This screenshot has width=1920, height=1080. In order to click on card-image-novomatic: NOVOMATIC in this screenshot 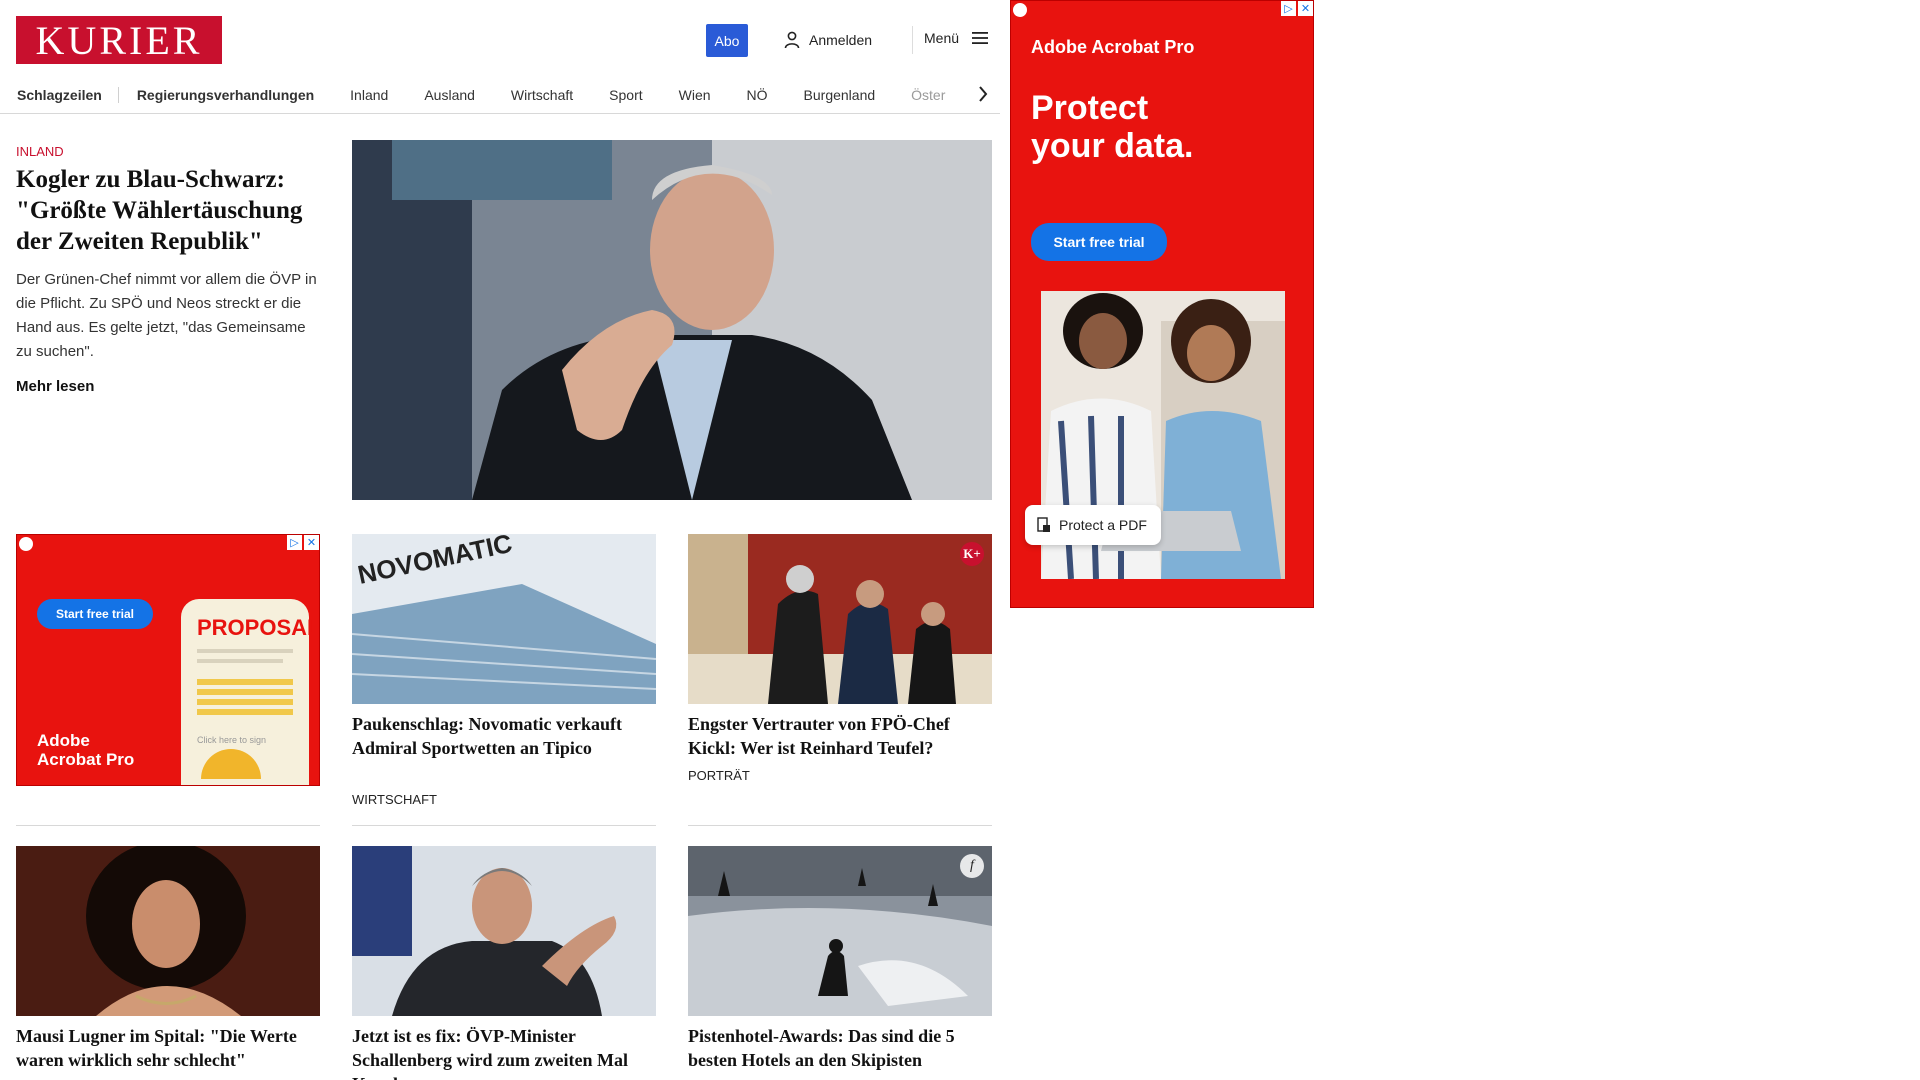, I will do `click(504, 619)`.